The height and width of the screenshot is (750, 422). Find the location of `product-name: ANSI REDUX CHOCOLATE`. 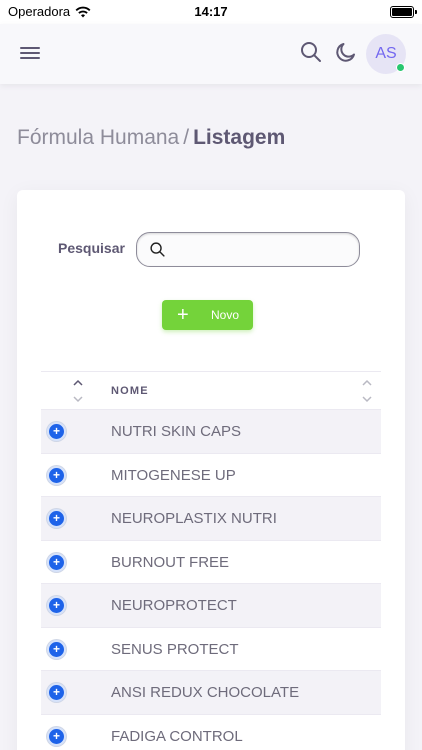

product-name: ANSI REDUX CHOCOLATE is located at coordinates (205, 692).